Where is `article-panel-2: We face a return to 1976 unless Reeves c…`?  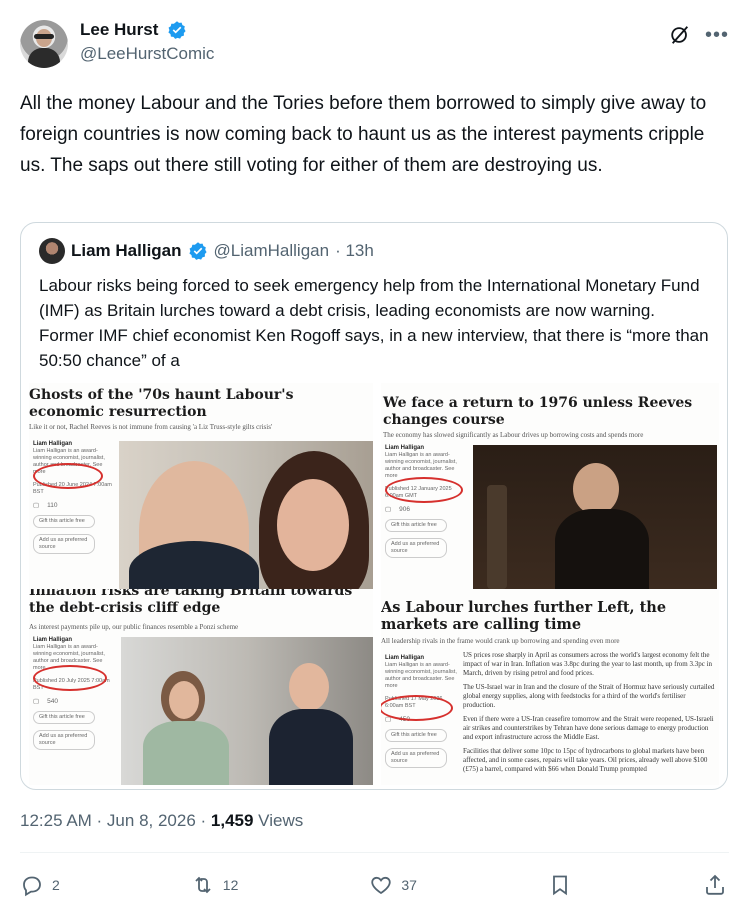
article-panel-2: We face a return to 1976 unless Reeves c… is located at coordinates (550, 486).